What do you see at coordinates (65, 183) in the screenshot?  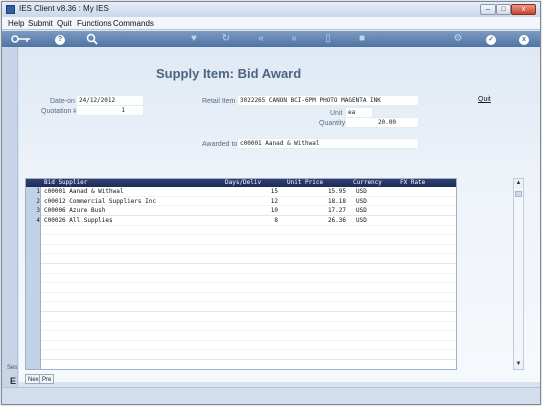 I see `col-bid-supplier: Bid Supplier` at bounding box center [65, 183].